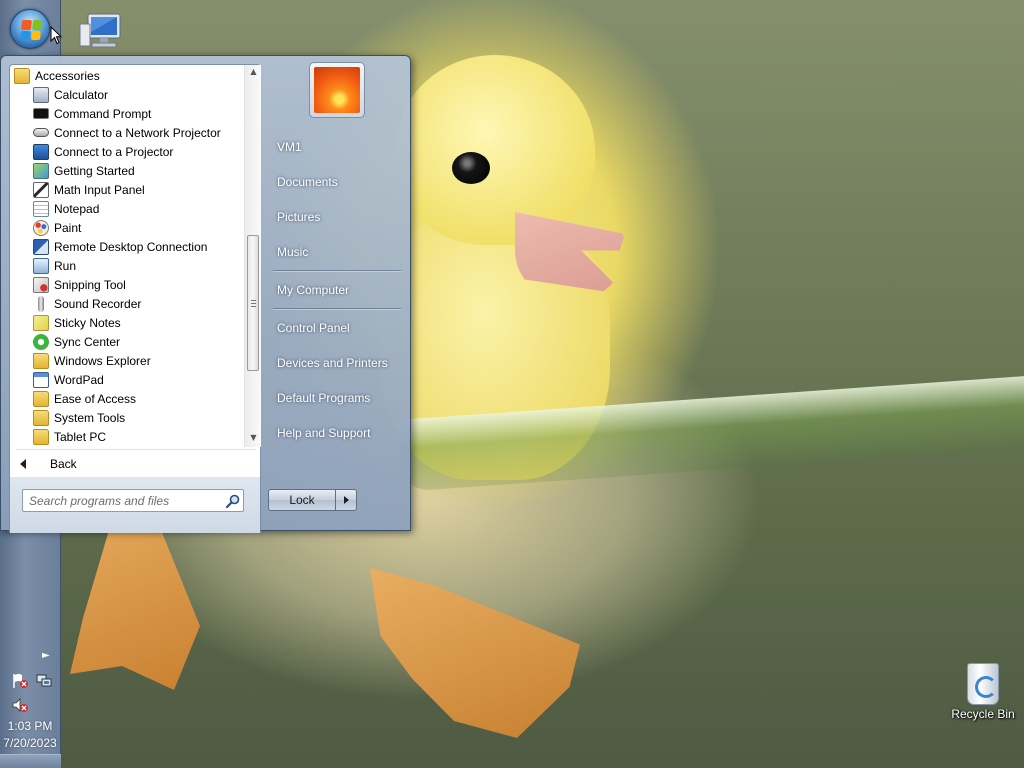 The width and height of the screenshot is (1024, 768). Describe the element at coordinates (337, 252) in the screenshot. I see `place-music: Music` at that location.